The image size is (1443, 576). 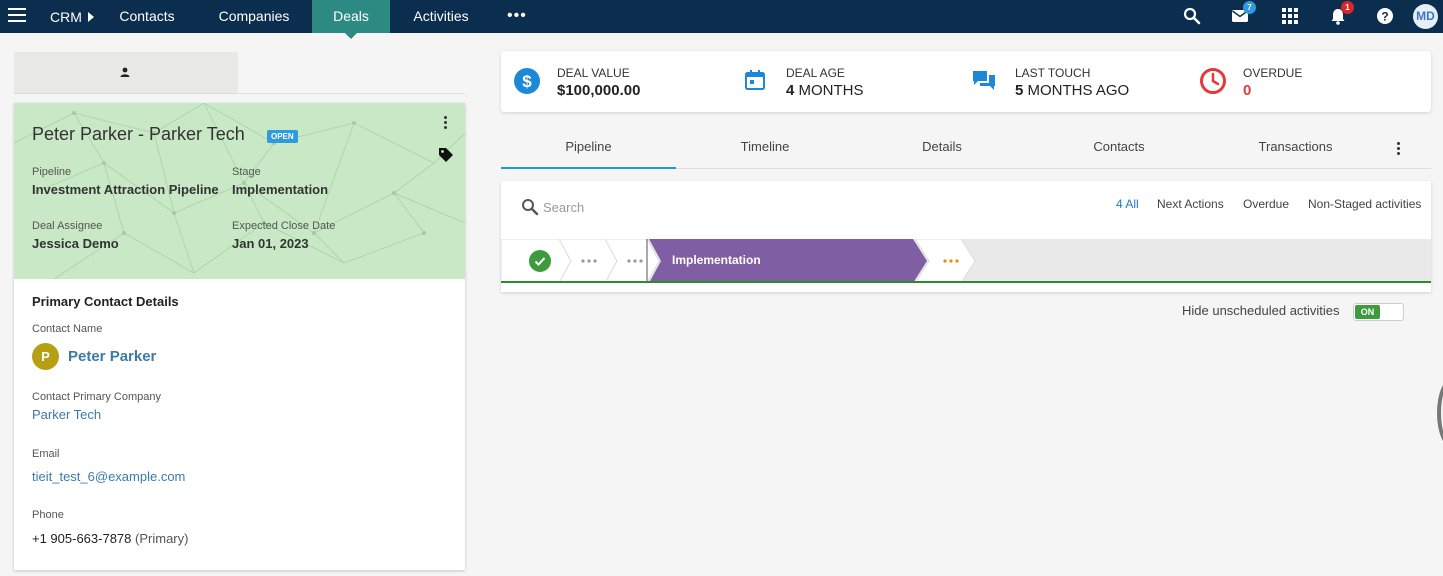 I want to click on help-icon: ?, so click(x=1385, y=16).